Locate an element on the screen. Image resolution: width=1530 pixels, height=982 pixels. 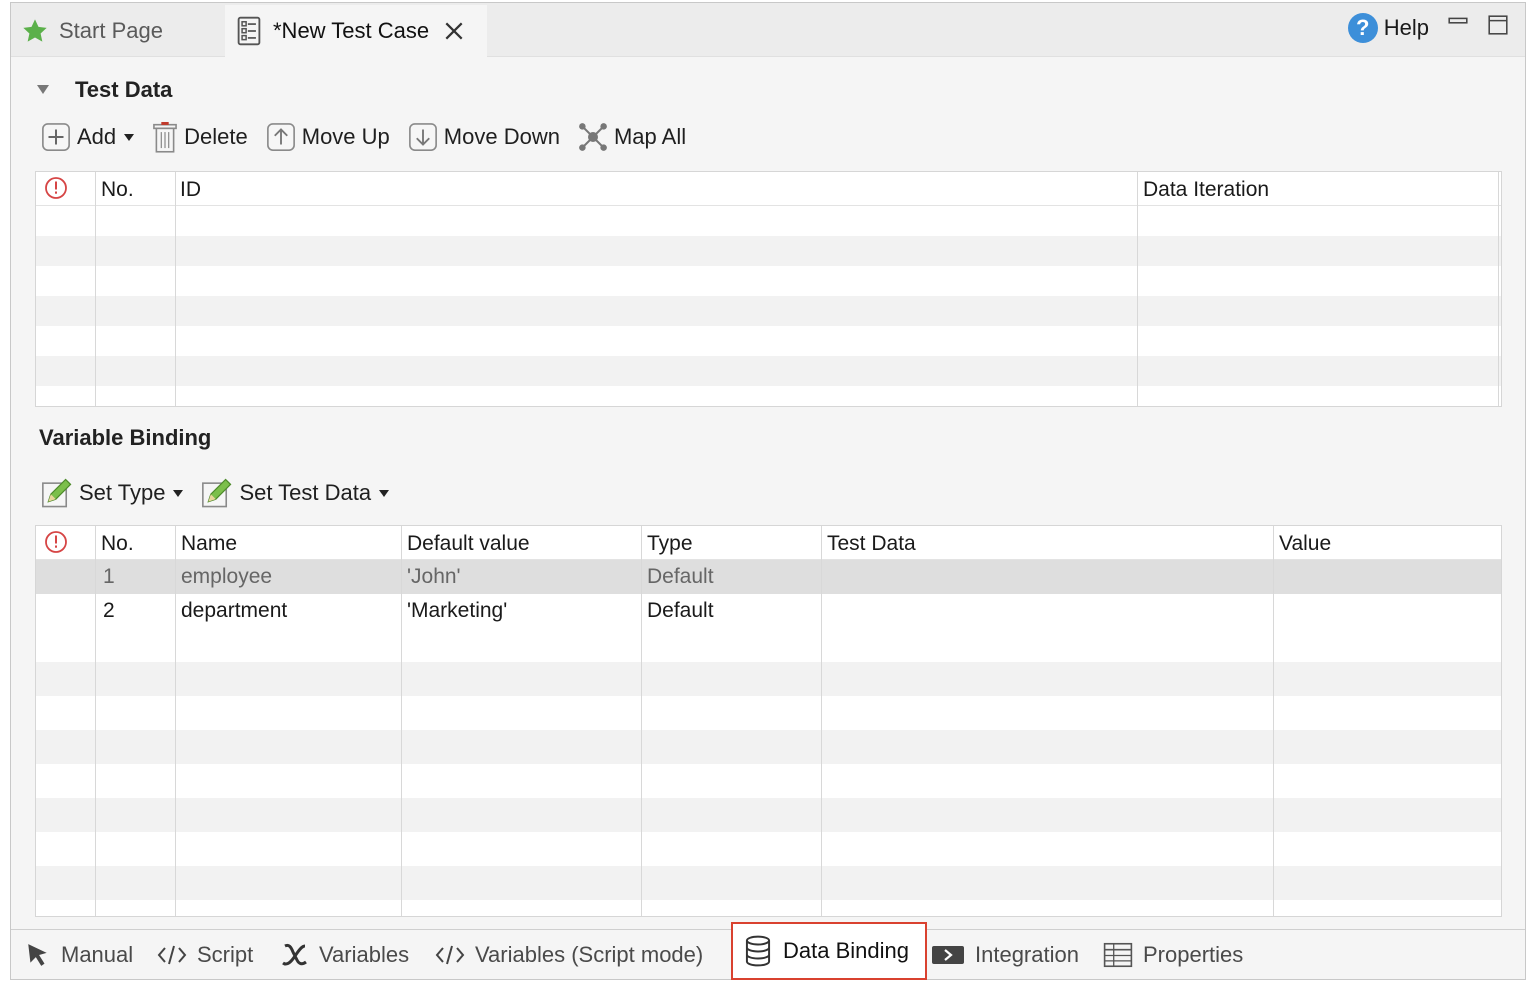
tab-label: Properties is located at coordinates (1193, 954).